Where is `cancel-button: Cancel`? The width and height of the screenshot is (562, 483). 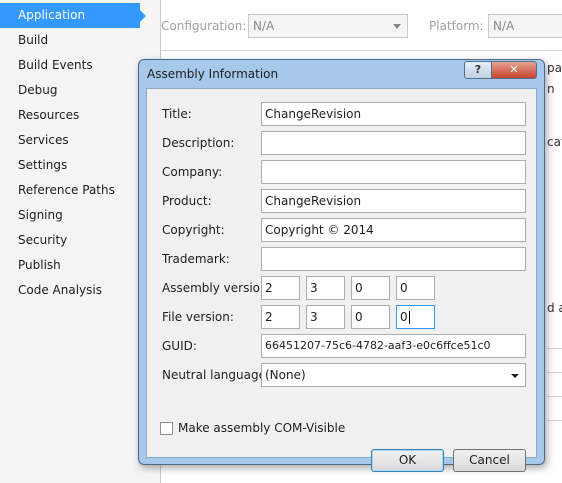 cancel-button: Cancel is located at coordinates (489, 460).